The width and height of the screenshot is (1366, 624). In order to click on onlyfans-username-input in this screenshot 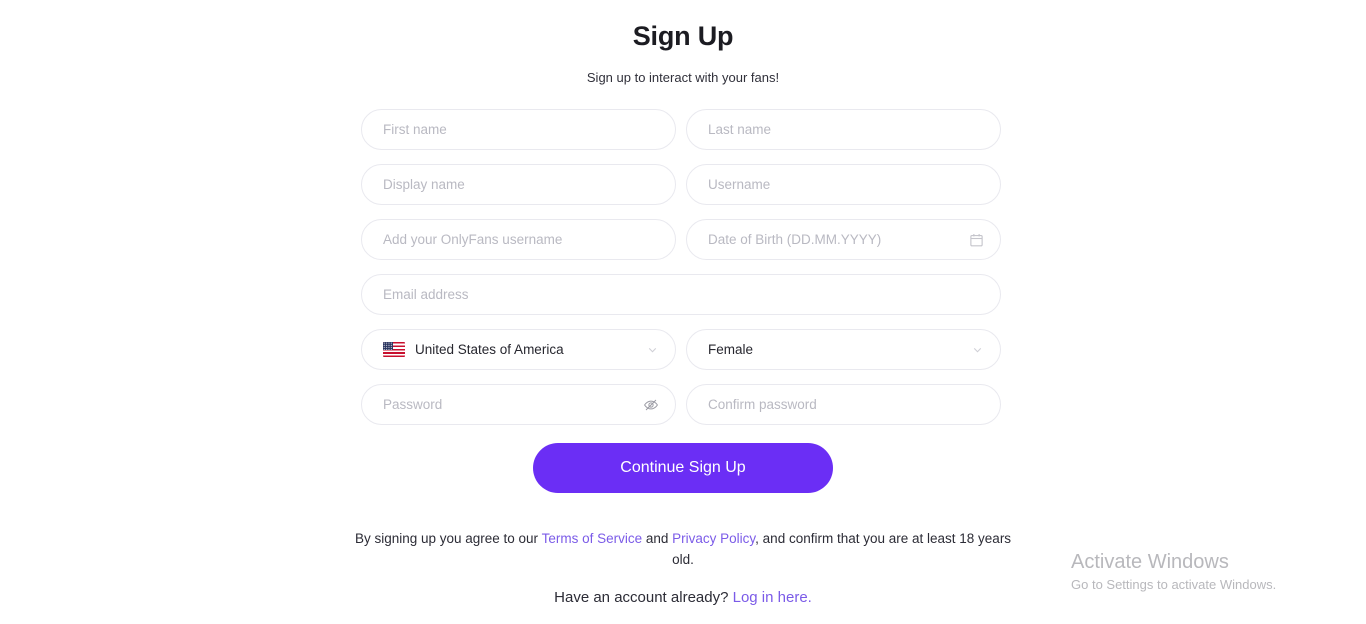, I will do `click(518, 239)`.